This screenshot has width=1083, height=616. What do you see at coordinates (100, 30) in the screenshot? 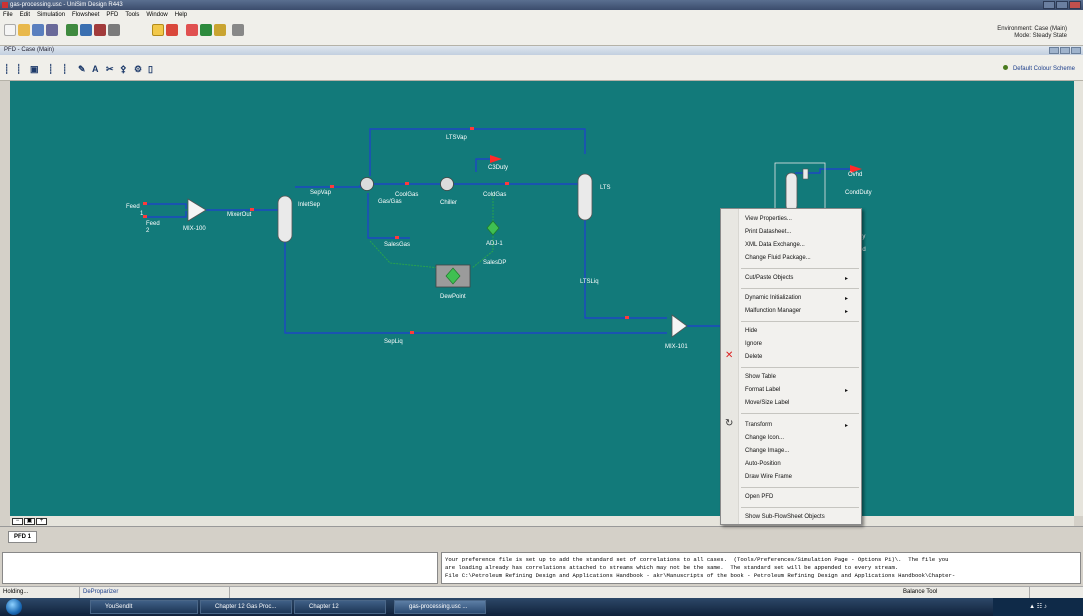
I see `reactions-icon` at bounding box center [100, 30].